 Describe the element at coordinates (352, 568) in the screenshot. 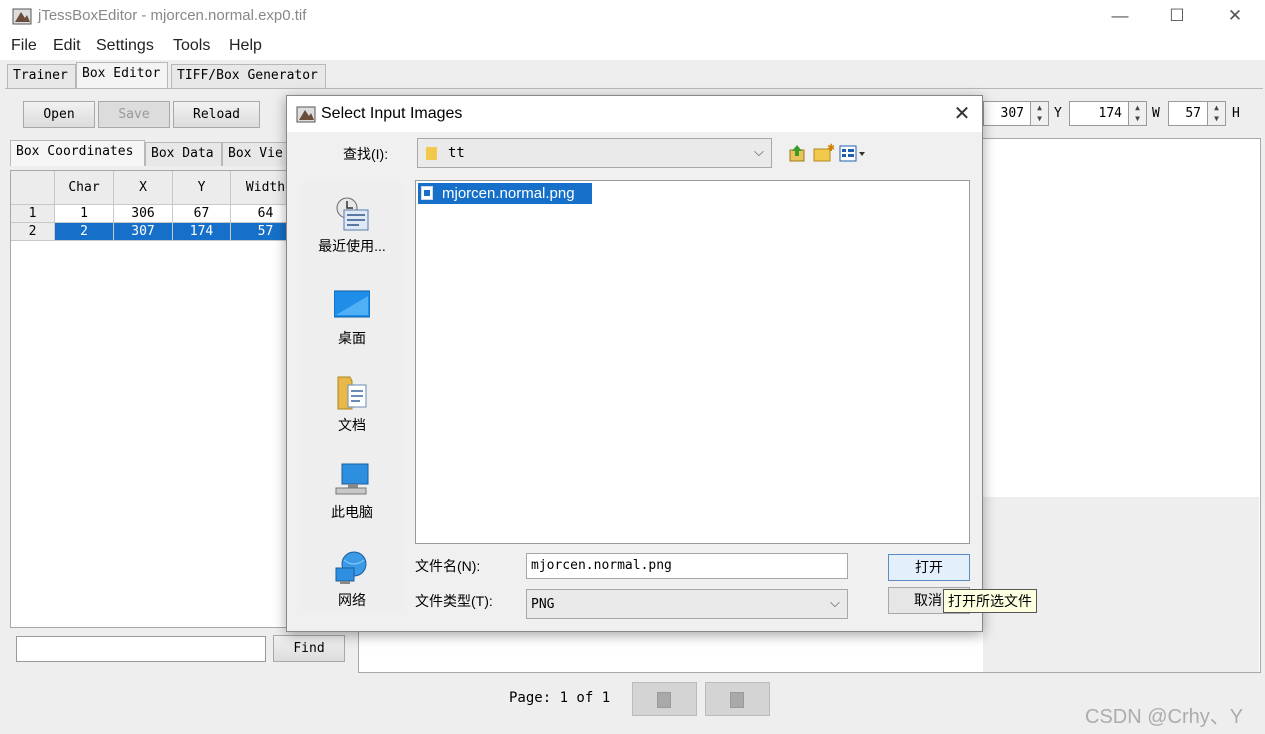

I see `network-icon` at that location.